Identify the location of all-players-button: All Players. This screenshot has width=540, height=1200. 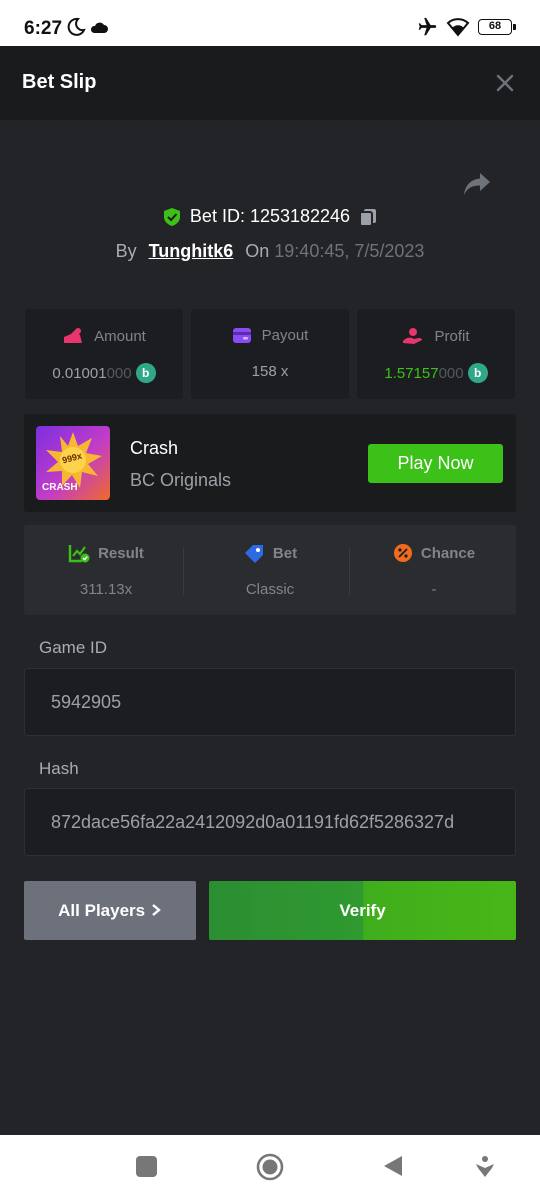
(110, 910).